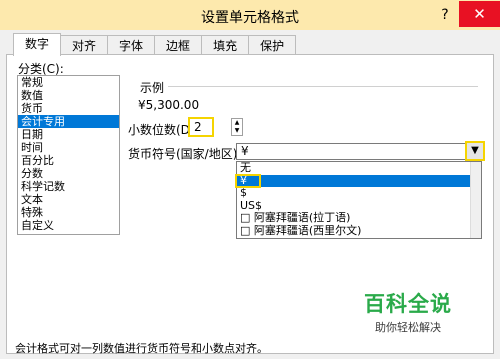 The image size is (500, 359). I want to click on currency-option: $, so click(359, 193).